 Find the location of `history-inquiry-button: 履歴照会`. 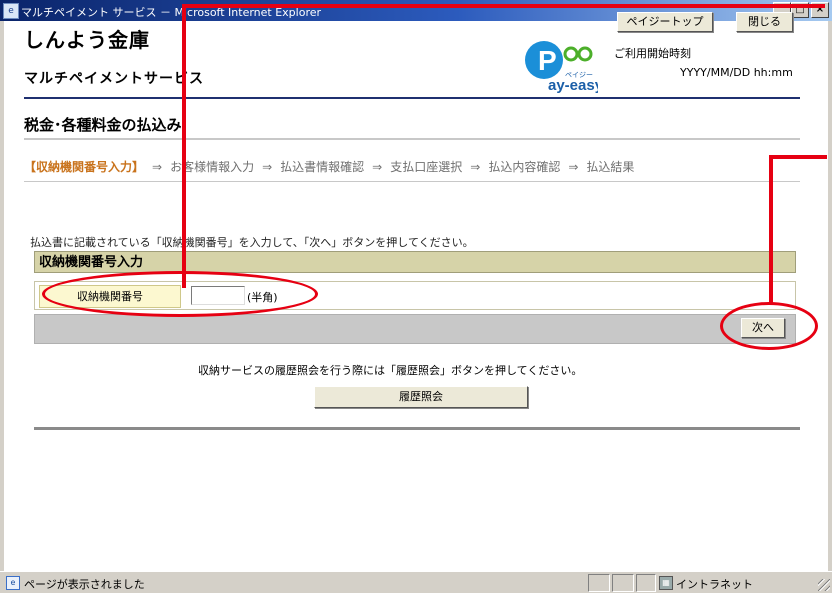

history-inquiry-button: 履歴照会 is located at coordinates (421, 397).